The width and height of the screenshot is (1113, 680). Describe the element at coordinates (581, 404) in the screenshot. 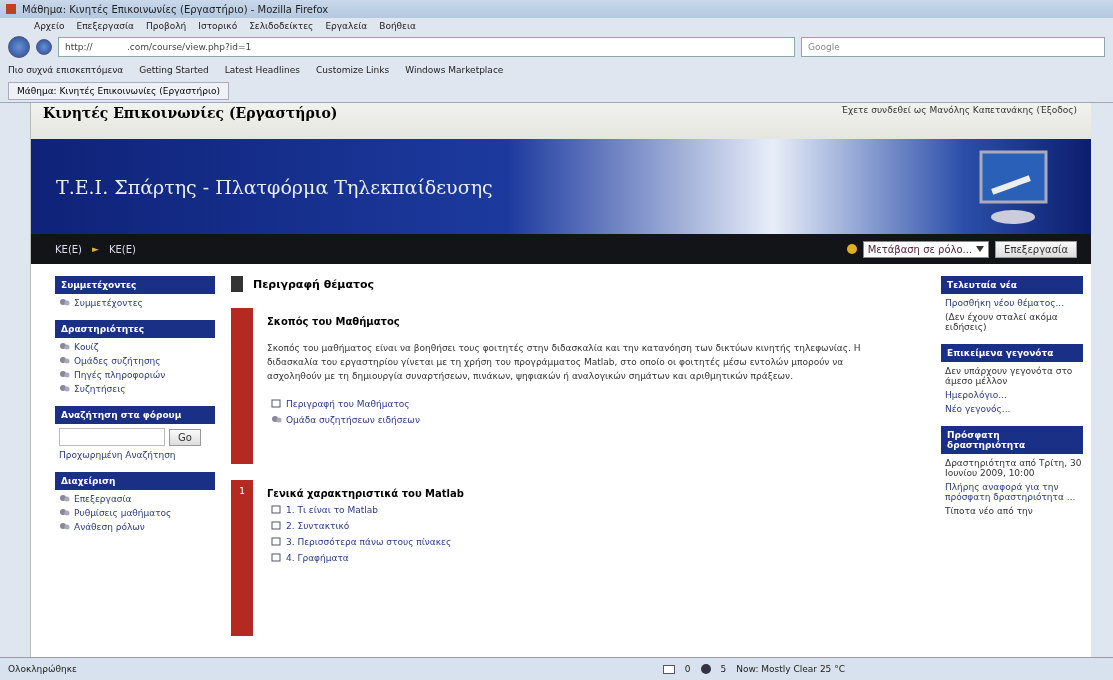

I see `resource-link: Περιγραφή του Μαθήματος` at that location.